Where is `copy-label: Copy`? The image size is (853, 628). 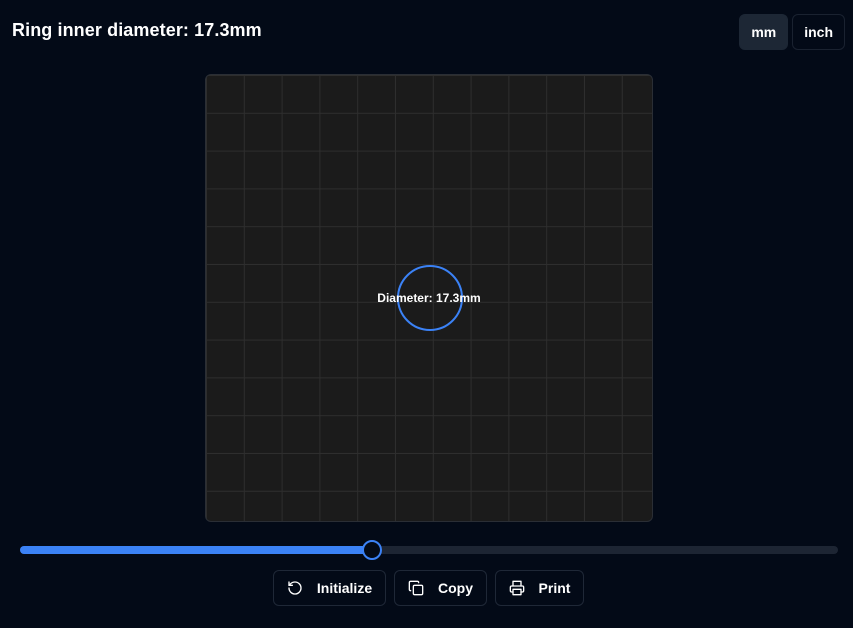 copy-label: Copy is located at coordinates (455, 588).